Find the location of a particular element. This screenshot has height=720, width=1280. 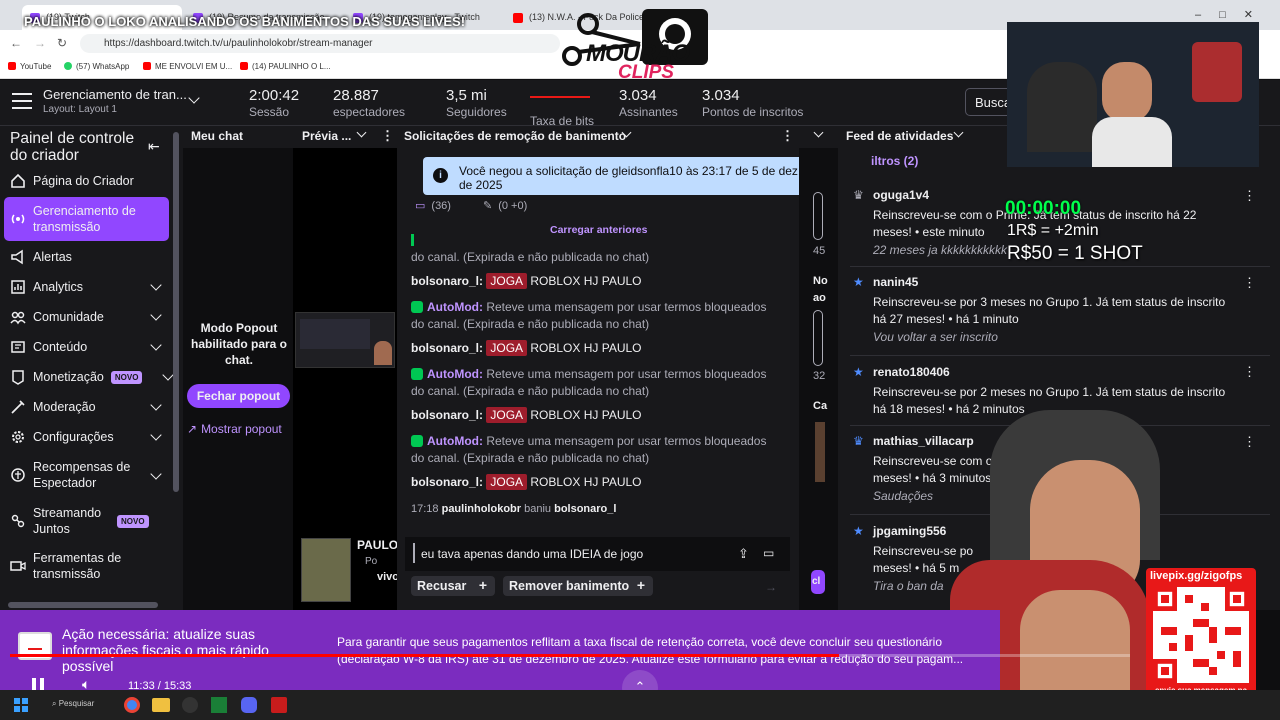

sword-icon: ✎ is located at coordinates (488, 206).